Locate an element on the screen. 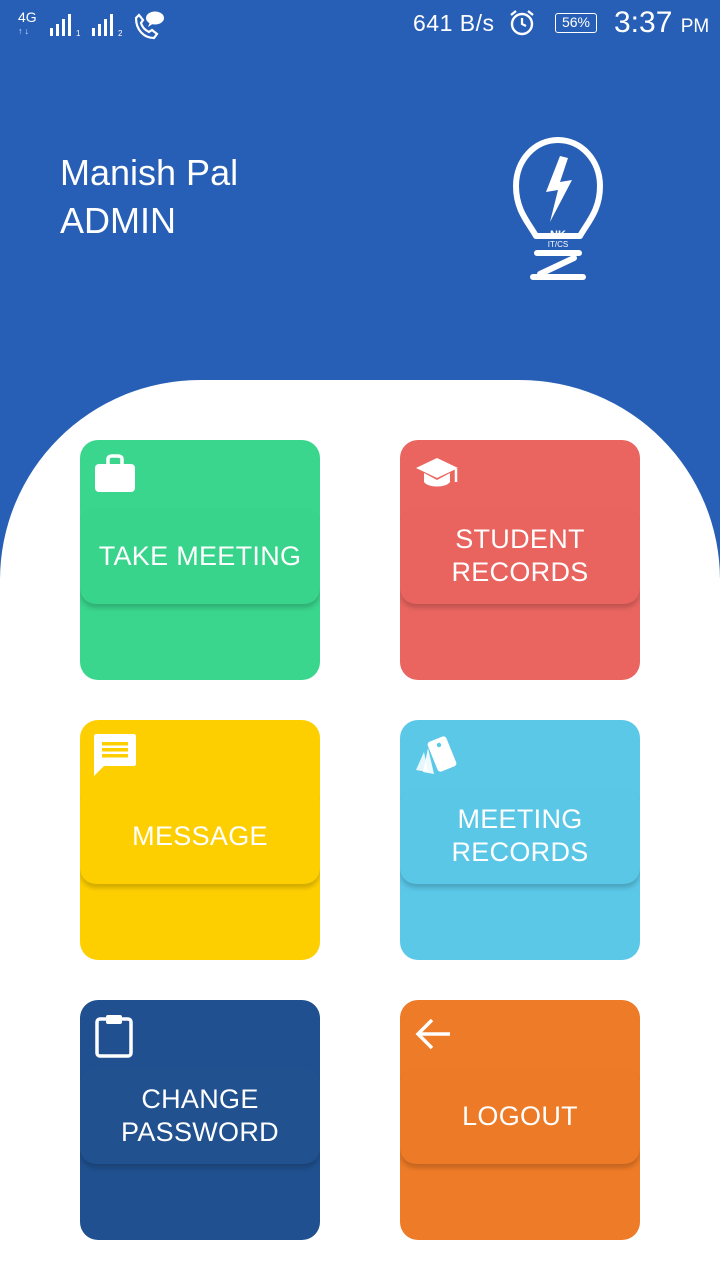  message-icon is located at coordinates (115, 757).